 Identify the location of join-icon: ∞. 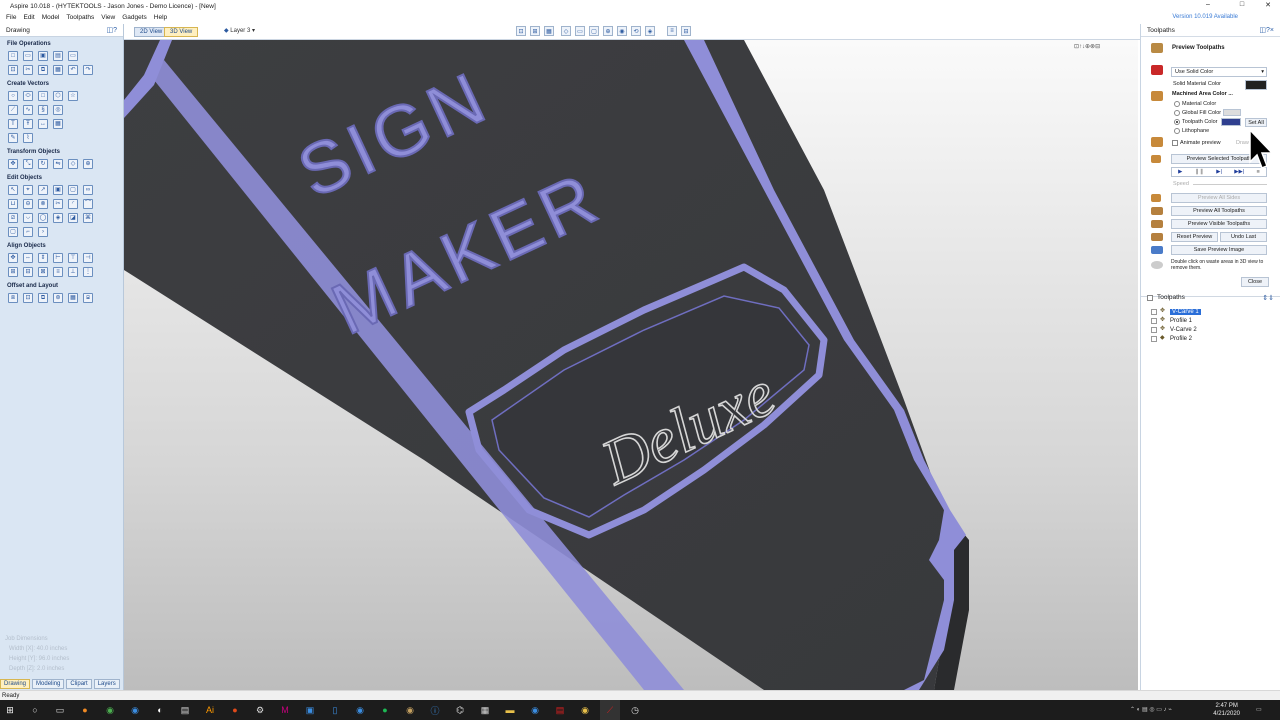
(88, 190).